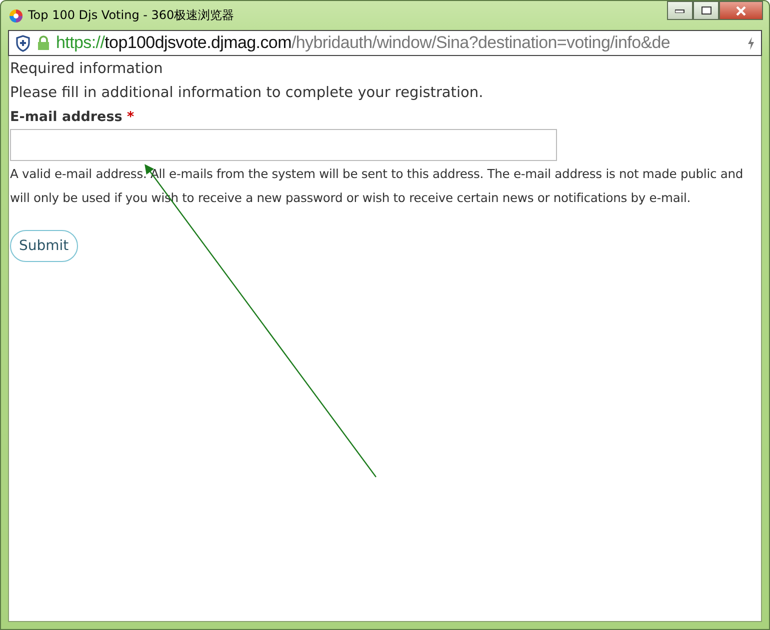 The height and width of the screenshot is (630, 770). Describe the element at coordinates (132, 15) in the screenshot. I see `window-title: Top 100 Djs Voting - 360极速浏览器` at that location.